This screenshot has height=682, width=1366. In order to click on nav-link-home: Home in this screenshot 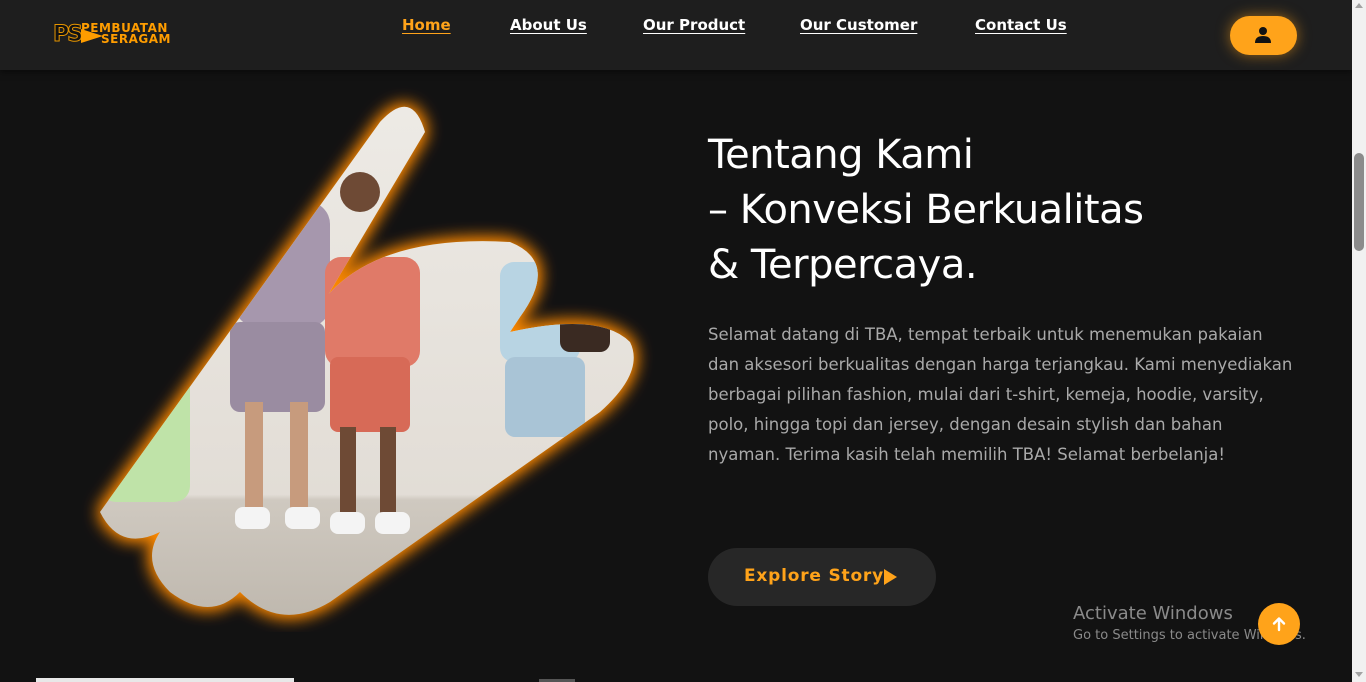, I will do `click(426, 25)`.